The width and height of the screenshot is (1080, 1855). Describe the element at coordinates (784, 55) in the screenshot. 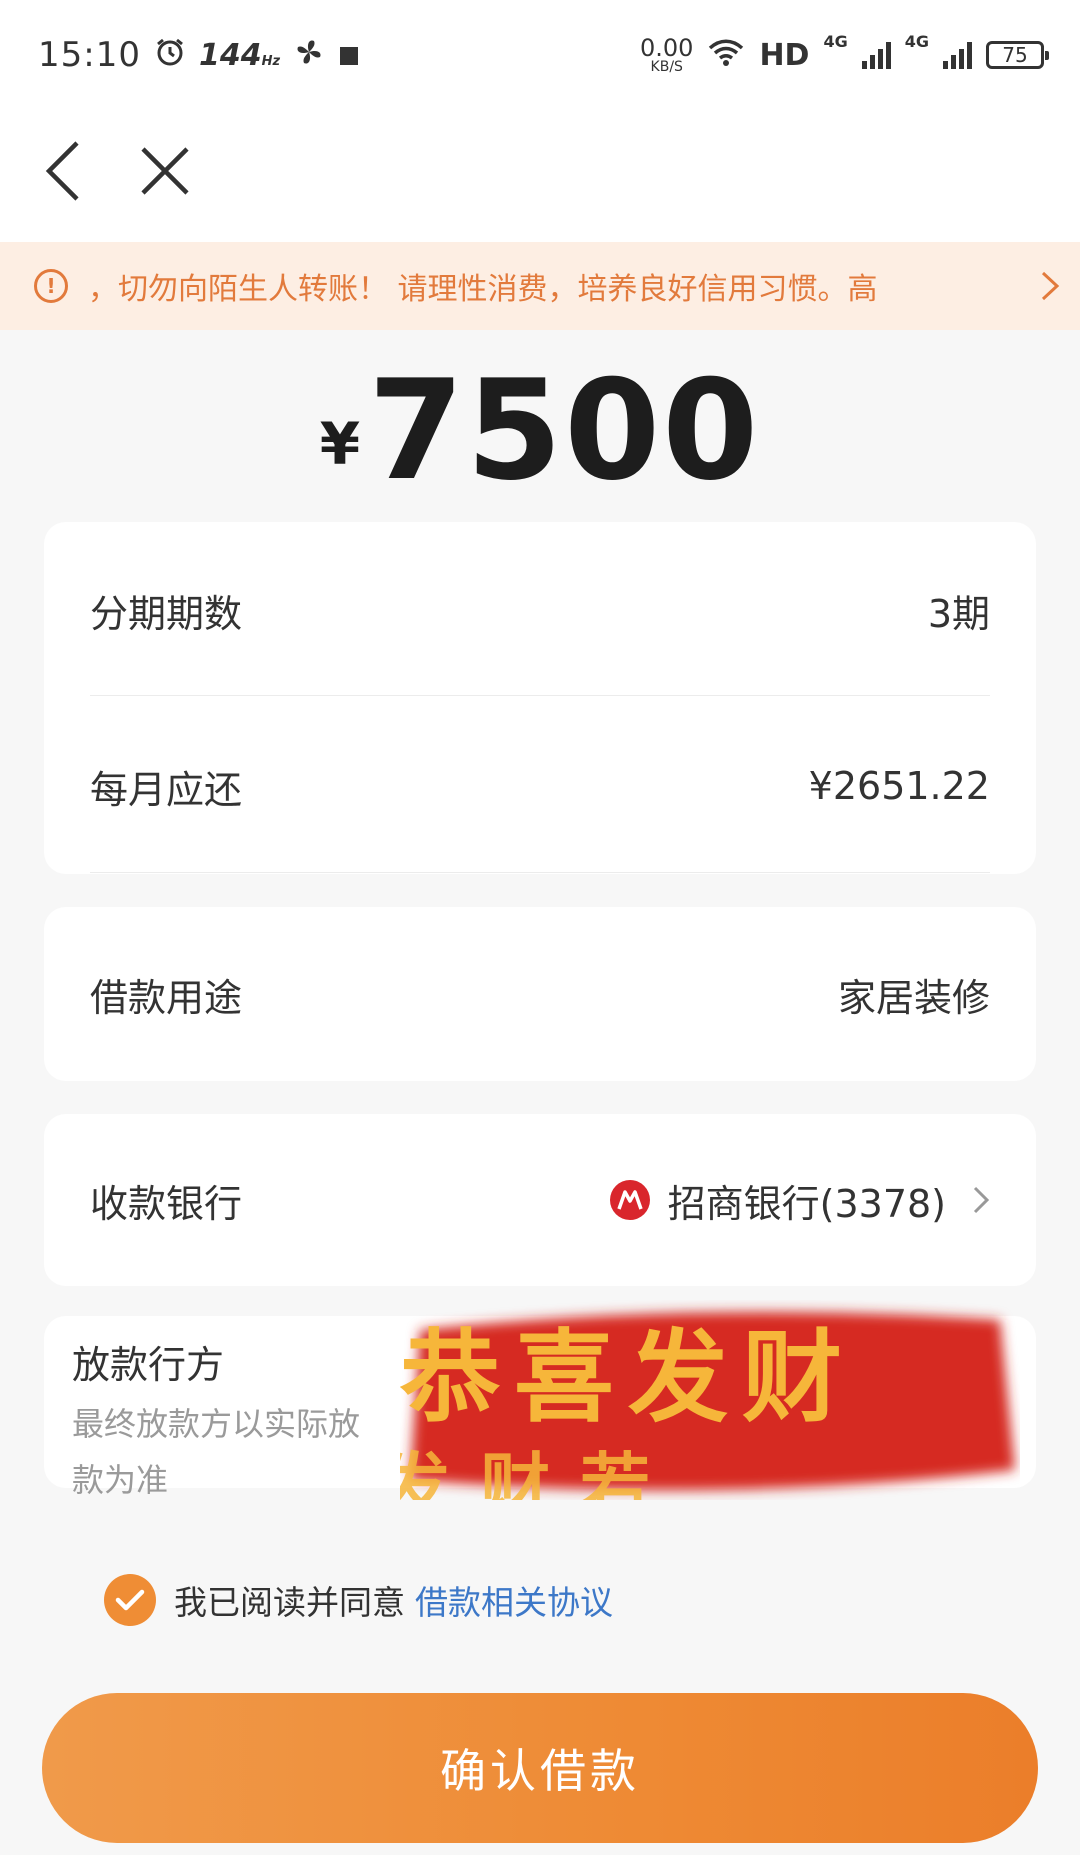

I see `hd-label: HD` at that location.